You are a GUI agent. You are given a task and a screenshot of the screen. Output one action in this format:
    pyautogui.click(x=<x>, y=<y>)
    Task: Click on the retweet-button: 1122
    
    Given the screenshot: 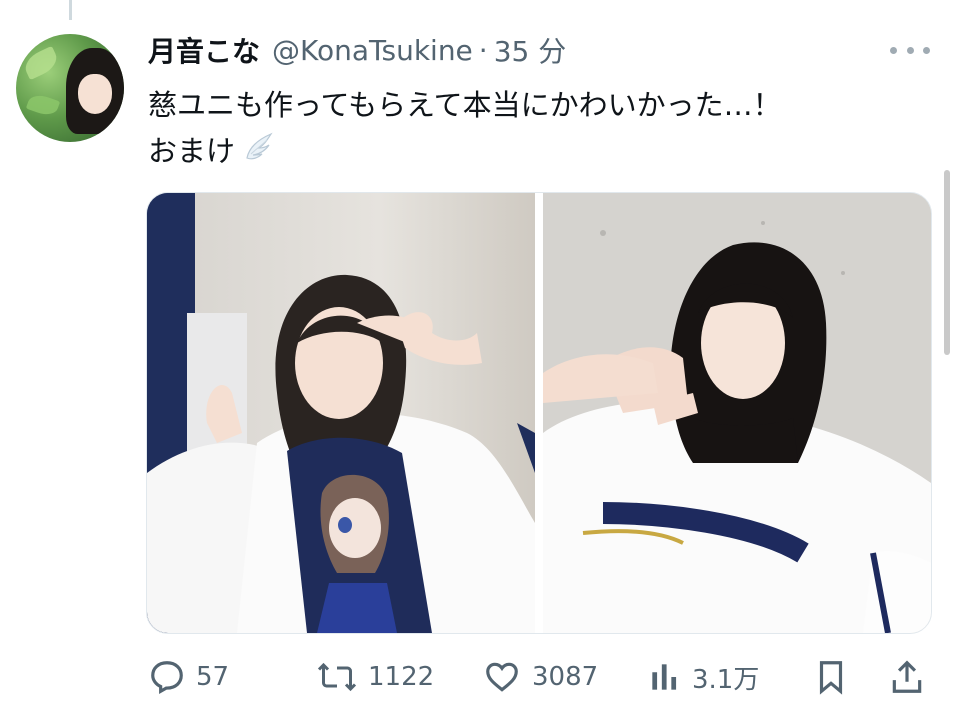 What is the action you would take?
    pyautogui.click(x=375, y=677)
    